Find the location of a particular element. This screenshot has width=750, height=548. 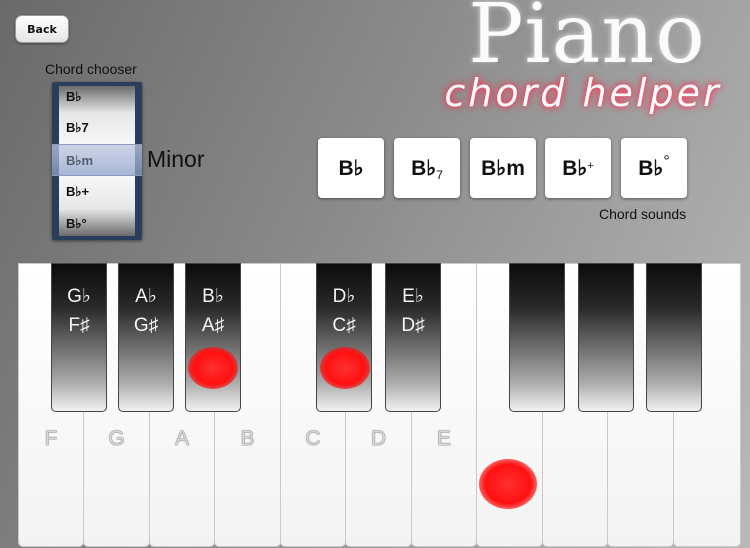

black-key-bb: B♭ A♯ is located at coordinates (213, 337).